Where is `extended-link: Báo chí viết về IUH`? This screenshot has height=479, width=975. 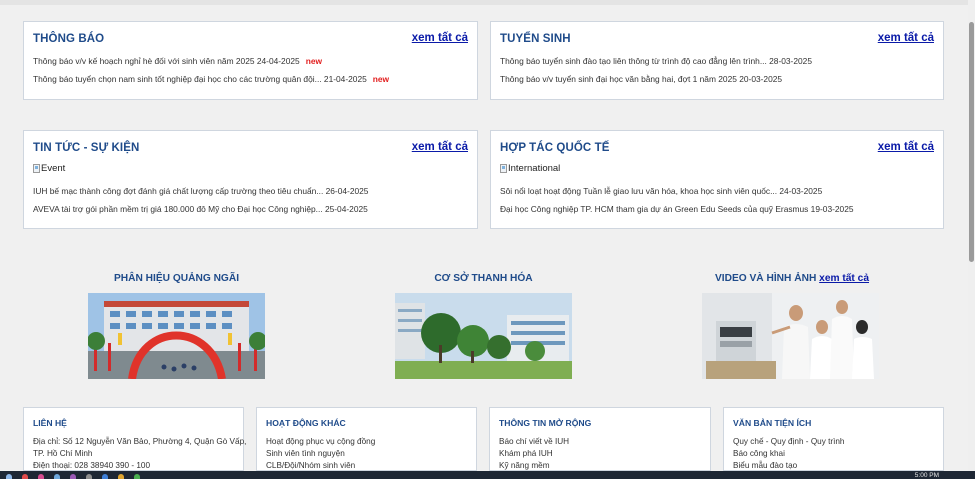
extended-link: Báo chí viết về IUH is located at coordinates (534, 441).